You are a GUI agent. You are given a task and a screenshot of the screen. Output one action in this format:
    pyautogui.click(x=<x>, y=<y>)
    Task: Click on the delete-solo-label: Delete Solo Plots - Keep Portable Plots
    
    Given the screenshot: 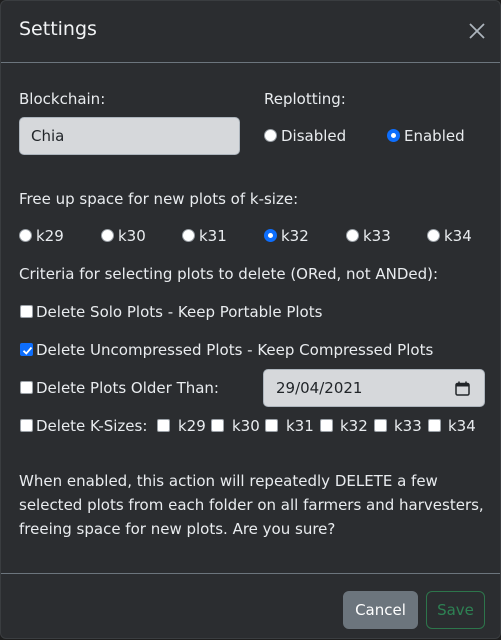 What is the action you would take?
    pyautogui.click(x=179, y=312)
    